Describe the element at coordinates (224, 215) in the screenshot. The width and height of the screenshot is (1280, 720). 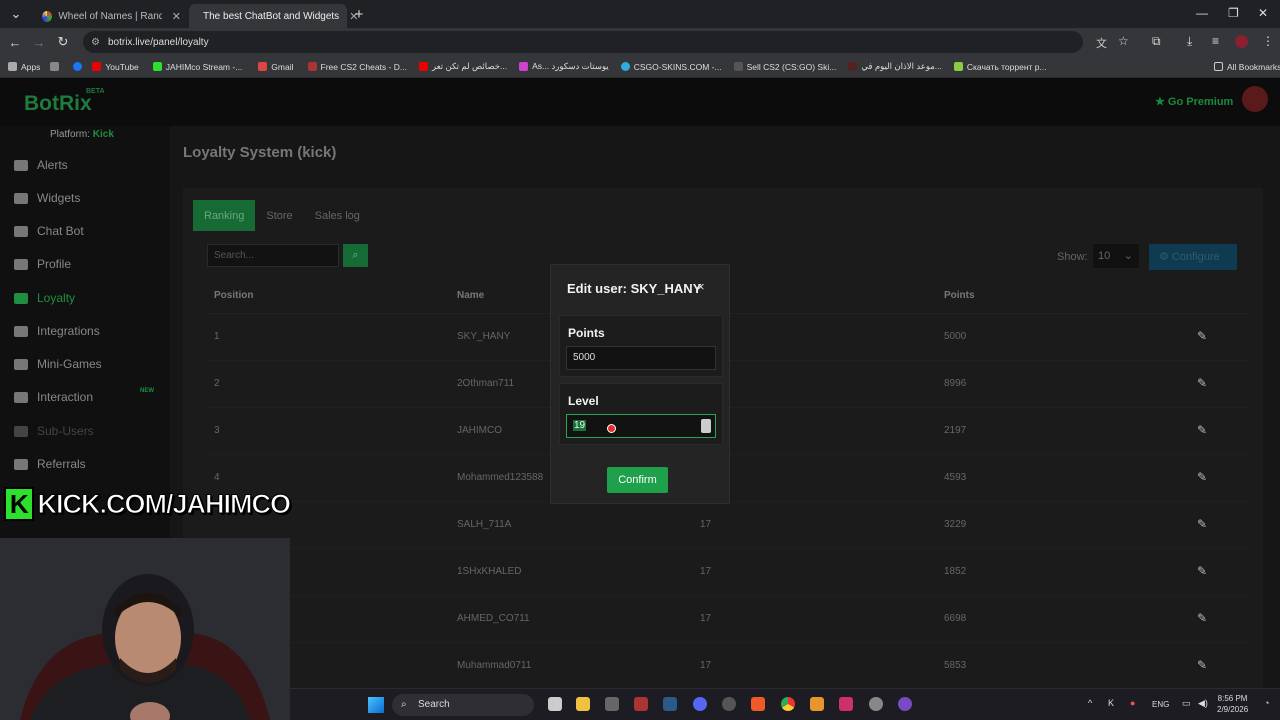
I see `tab-ranking: Ranking` at that location.